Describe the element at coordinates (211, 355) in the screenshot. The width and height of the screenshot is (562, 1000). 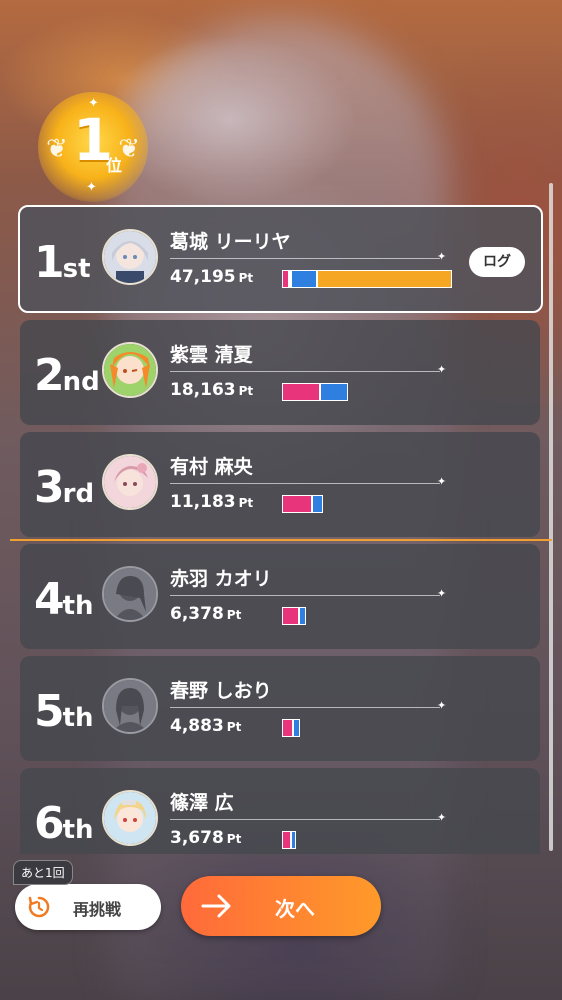
I see `player-name: 紫雲 清夏` at that location.